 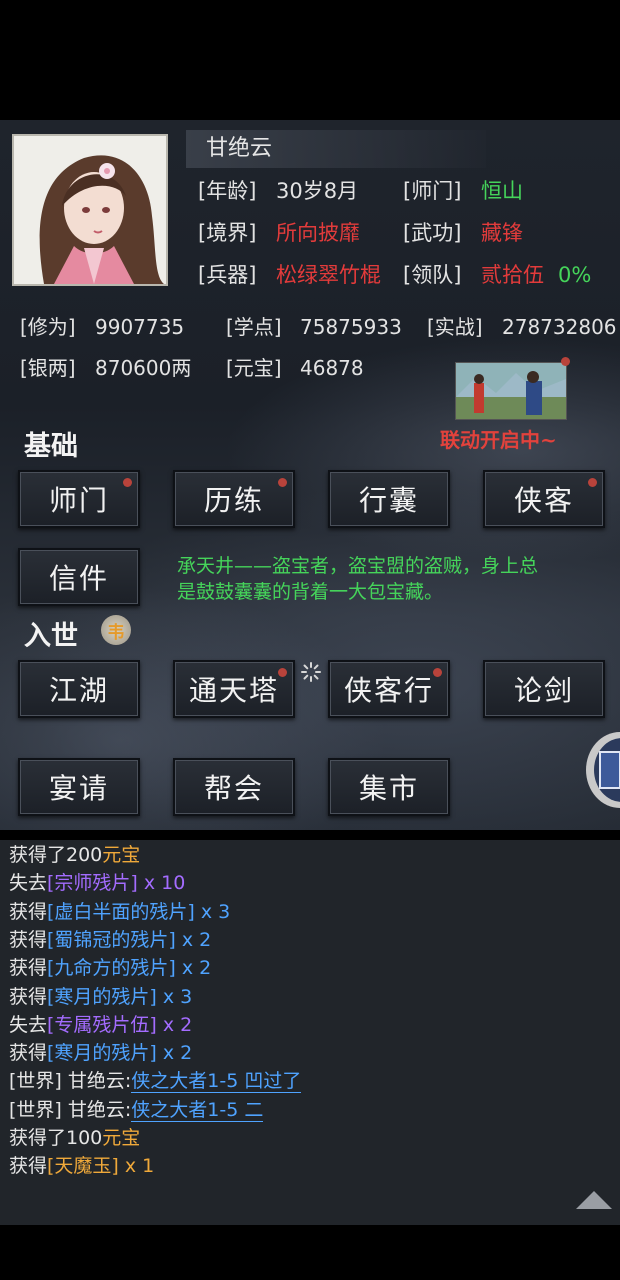 I want to click on age-value: 30岁8月, so click(x=317, y=191).